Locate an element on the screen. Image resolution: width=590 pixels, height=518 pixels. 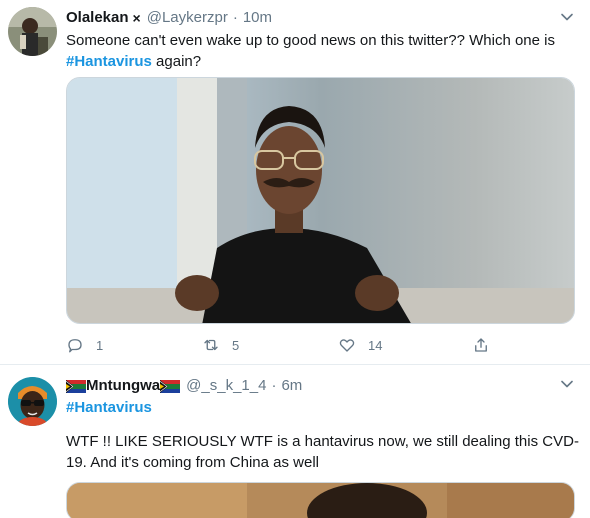
handle: @Laykerzpr is located at coordinates (187, 18).